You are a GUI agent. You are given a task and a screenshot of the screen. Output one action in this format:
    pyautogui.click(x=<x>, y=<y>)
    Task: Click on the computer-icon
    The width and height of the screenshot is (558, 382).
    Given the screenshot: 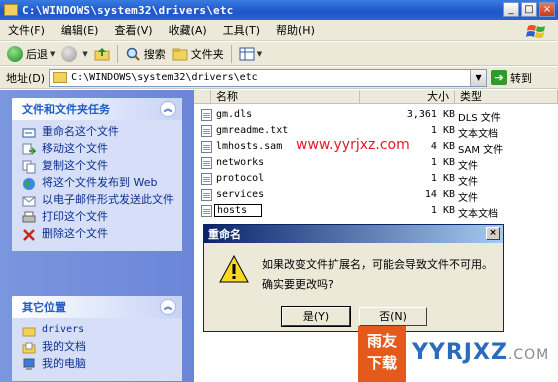 What is the action you would take?
    pyautogui.click(x=29, y=364)
    